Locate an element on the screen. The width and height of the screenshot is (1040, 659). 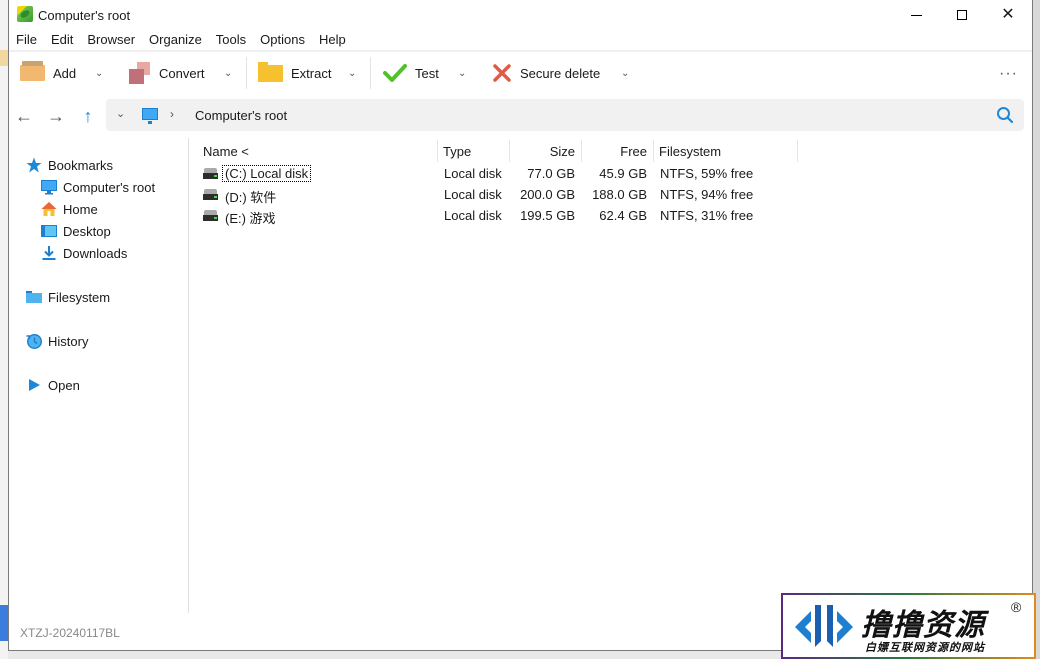
secure-delete-dropdown-button: ⌄ is located at coordinates (625, 73).